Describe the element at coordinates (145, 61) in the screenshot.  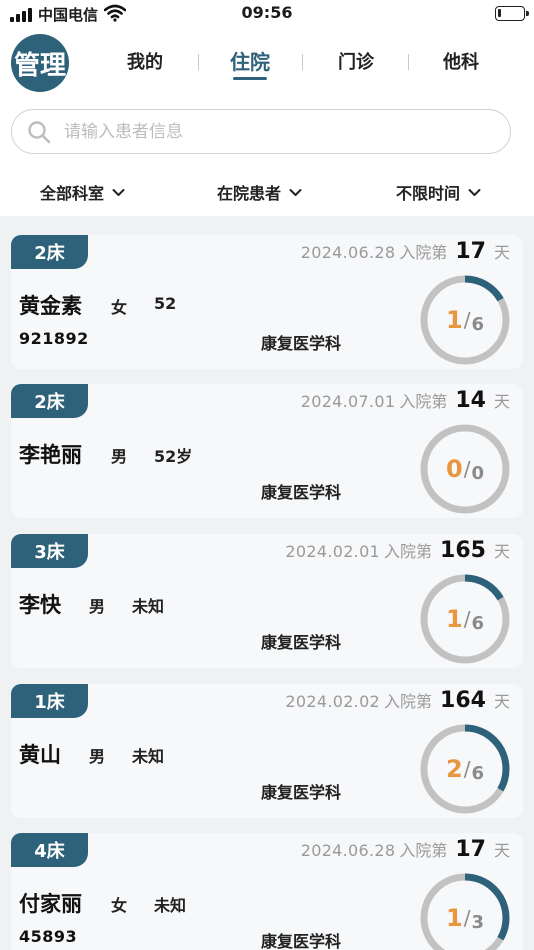
I see `tab-mine: 我的` at that location.